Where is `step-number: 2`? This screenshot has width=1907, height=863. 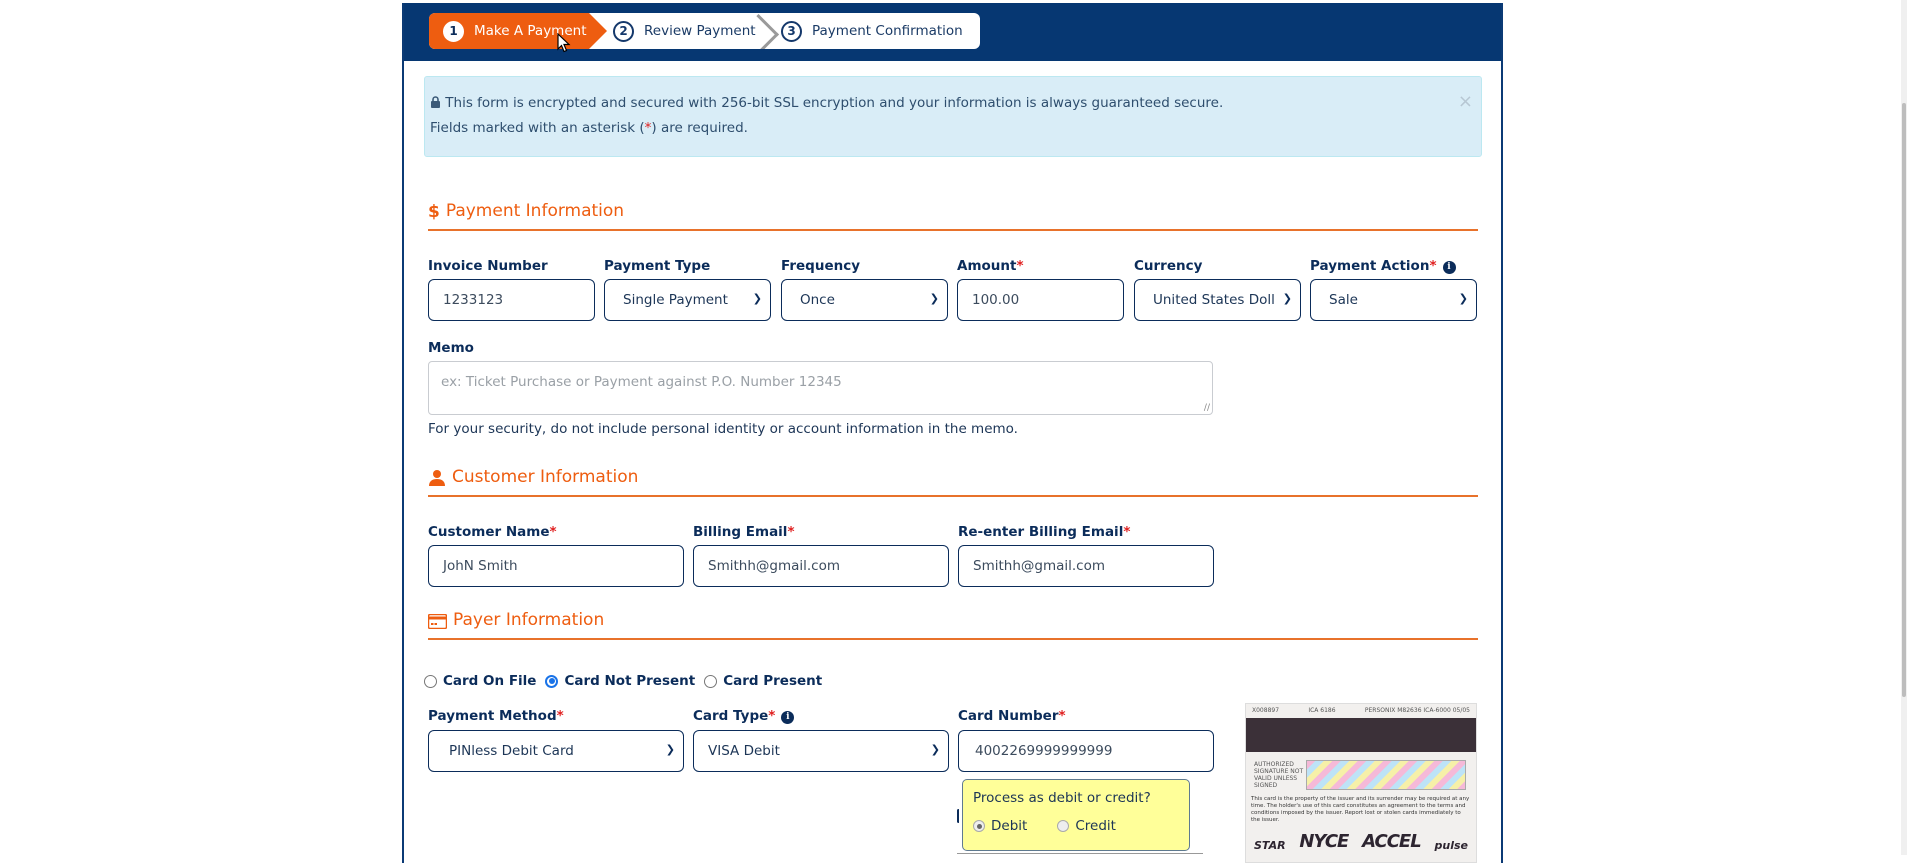
step-number: 2 is located at coordinates (623, 31).